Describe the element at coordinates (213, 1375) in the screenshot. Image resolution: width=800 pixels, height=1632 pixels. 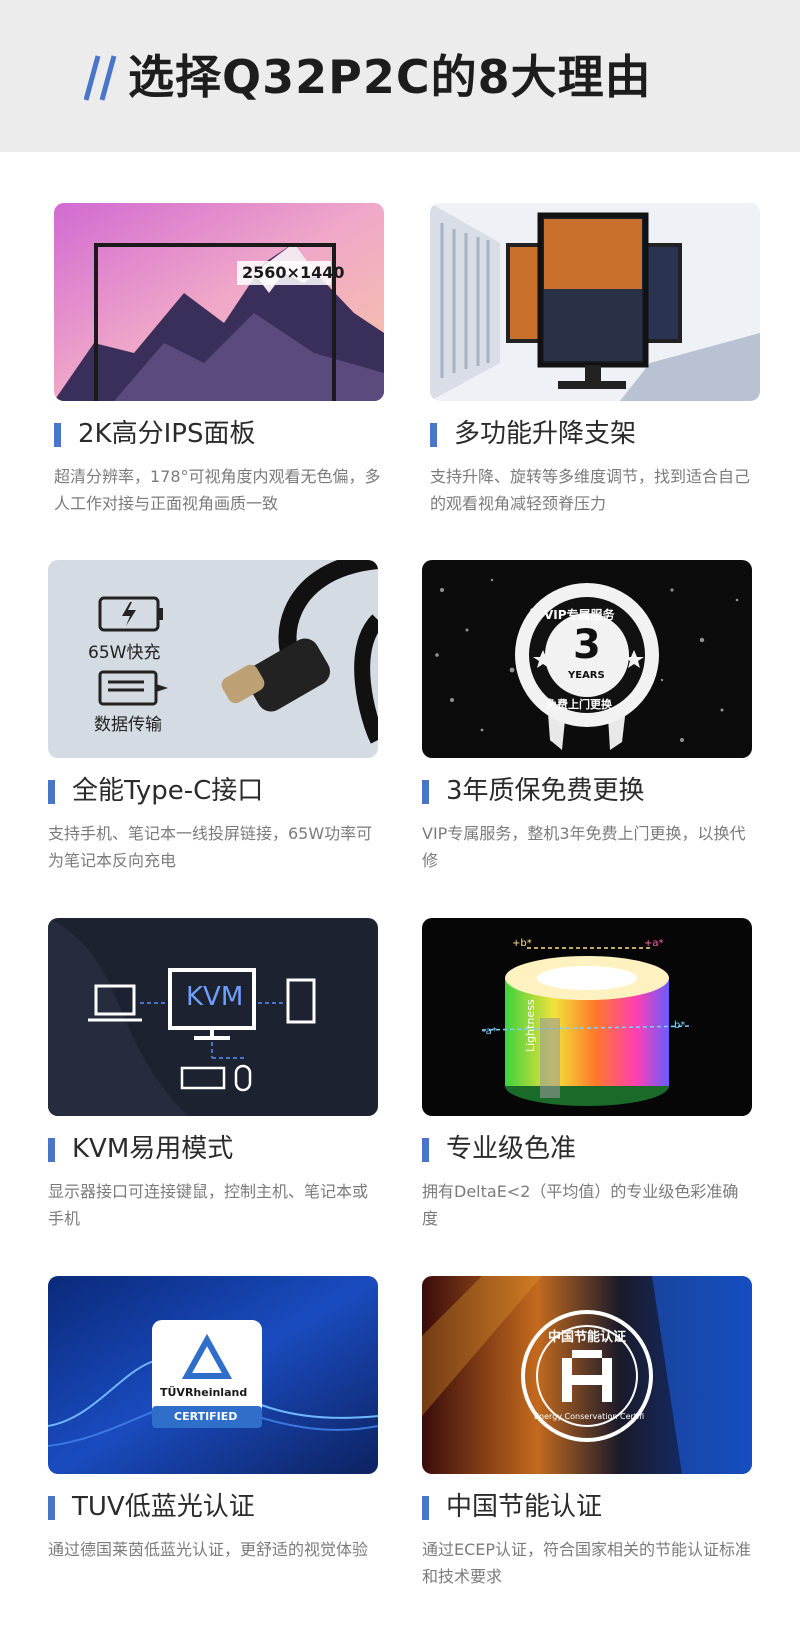
I see `feature-image-tuv-certification: TÜVRheinland CERTIFIED` at that location.